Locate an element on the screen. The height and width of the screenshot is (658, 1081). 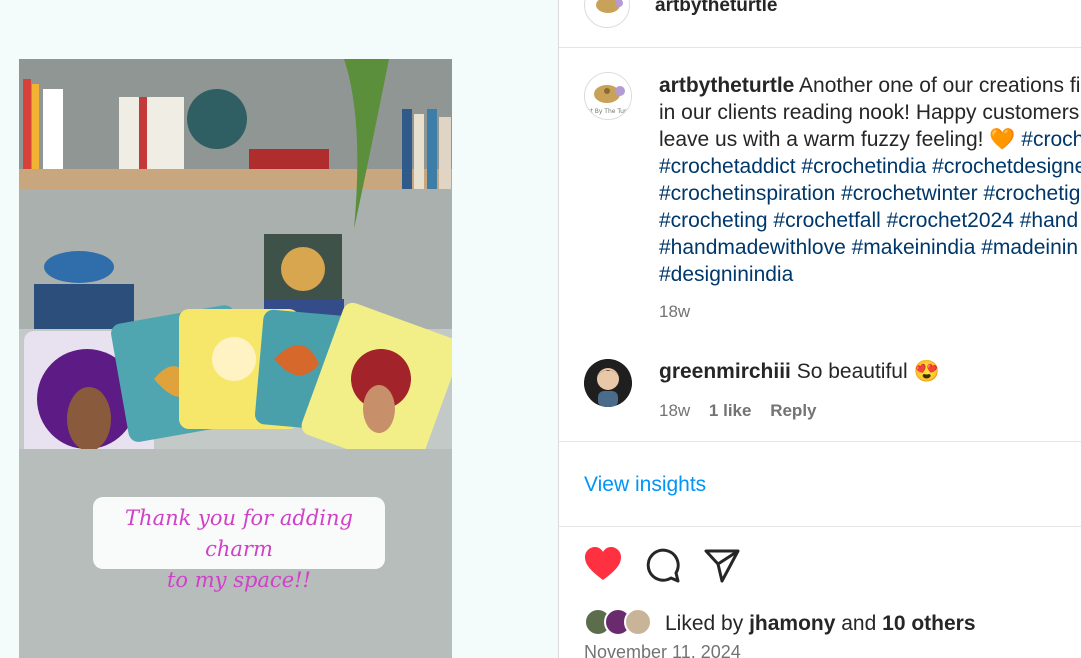
comment-body: So beautiful is located at coordinates (852, 371).